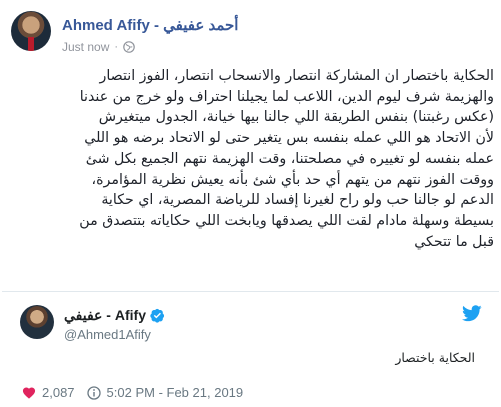 The height and width of the screenshot is (407, 501). What do you see at coordinates (105, 315) in the screenshot?
I see `tweet-display-name: عفيفي - Afify` at bounding box center [105, 315].